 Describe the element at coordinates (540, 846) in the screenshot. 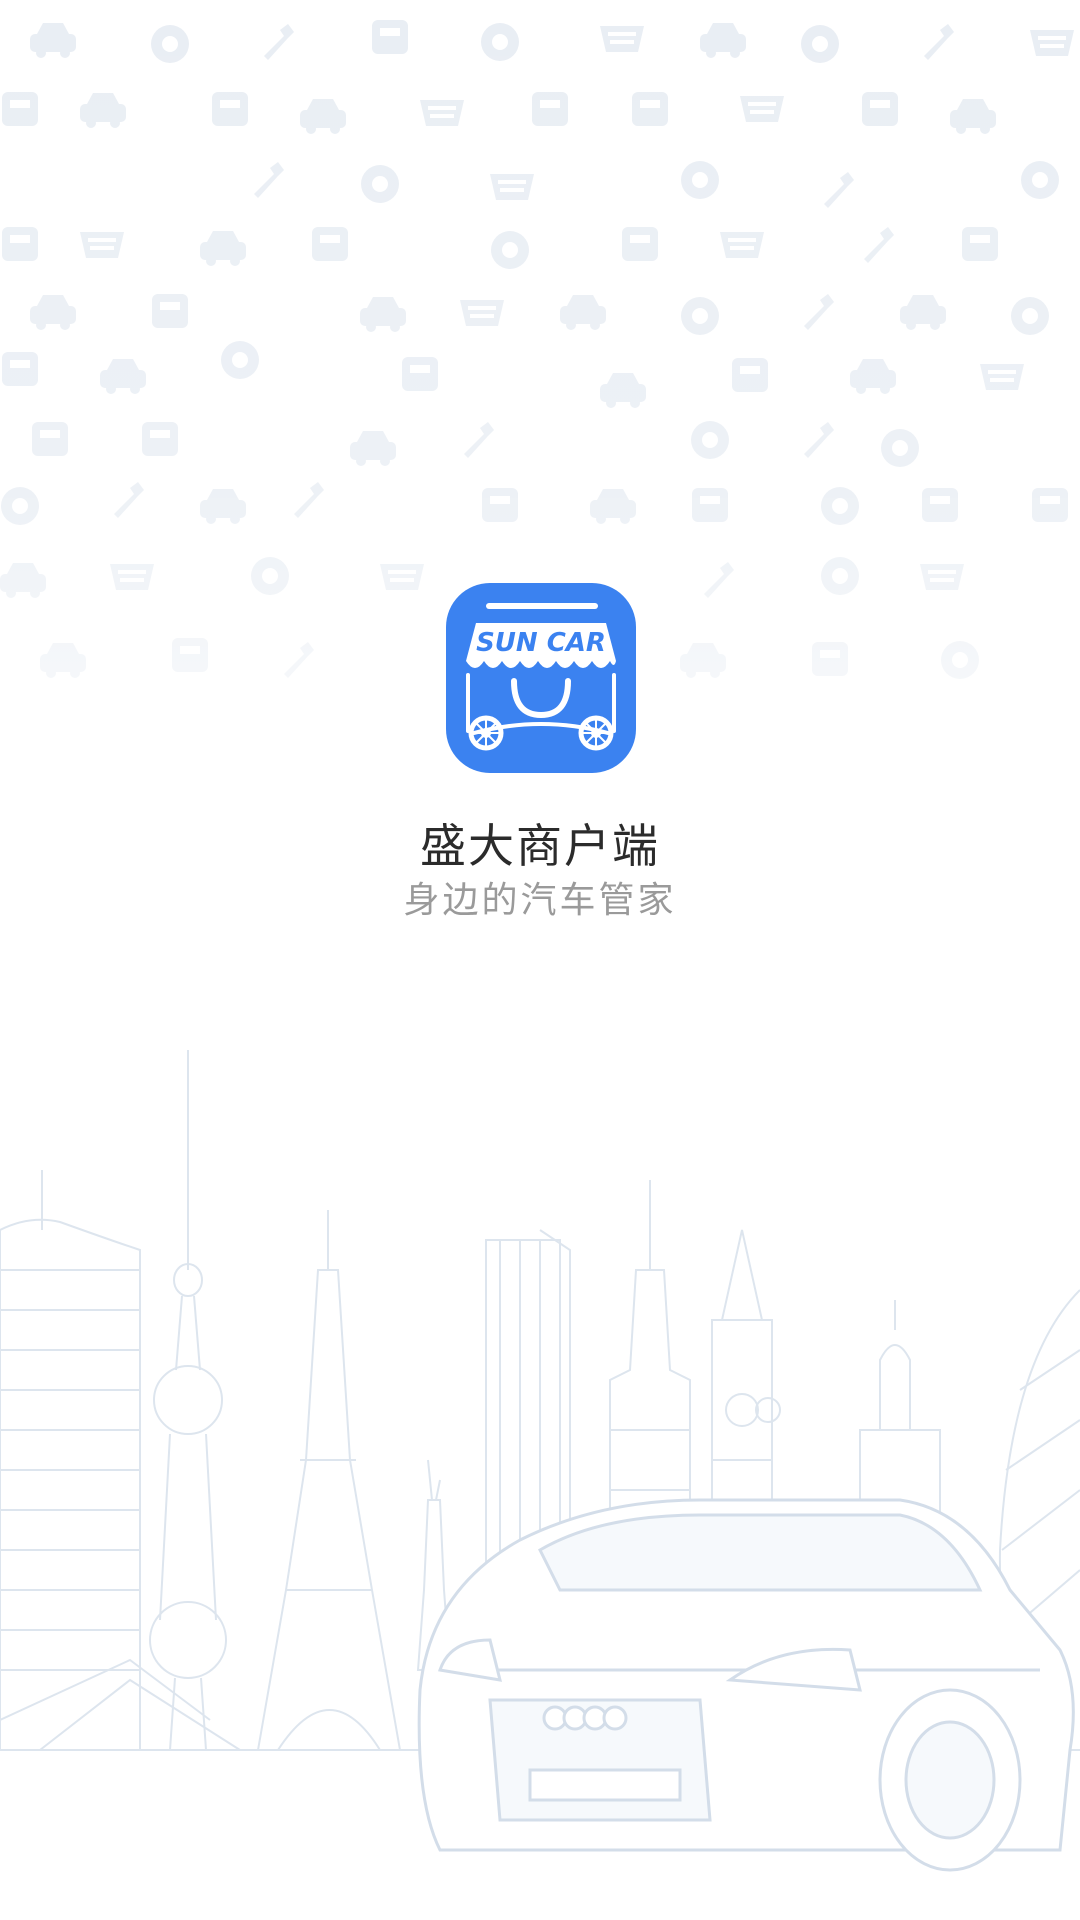

I see `app-name: 盛大商户端` at that location.